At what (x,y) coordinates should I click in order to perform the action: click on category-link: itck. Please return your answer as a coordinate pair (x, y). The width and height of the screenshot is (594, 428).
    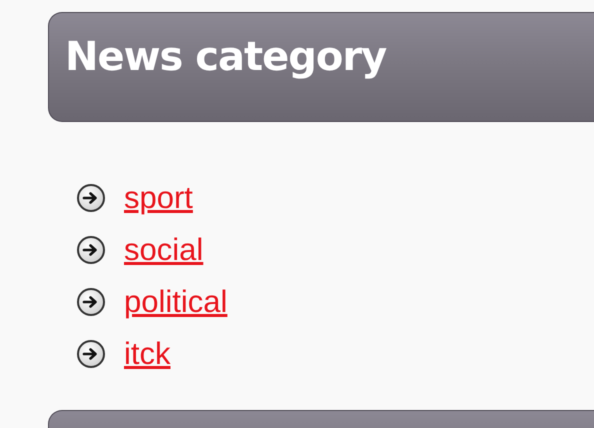
    Looking at the image, I should click on (147, 354).